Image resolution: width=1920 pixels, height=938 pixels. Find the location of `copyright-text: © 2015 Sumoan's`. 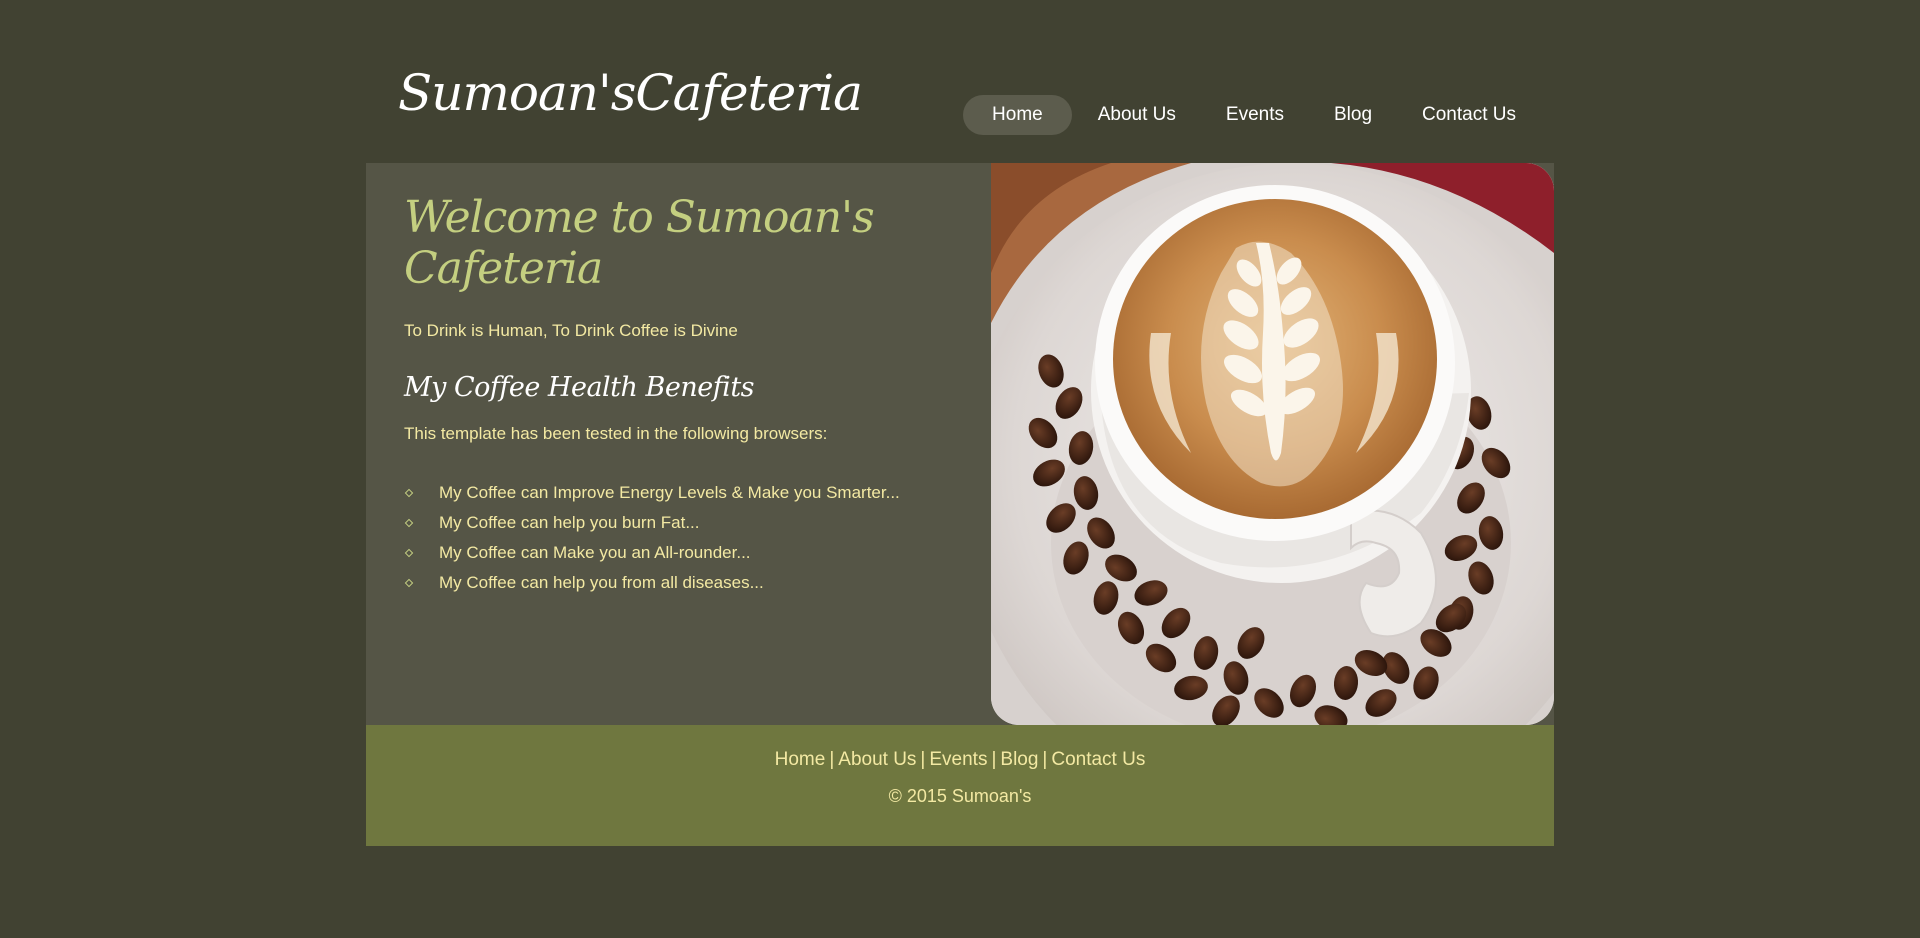

copyright-text: © 2015 Sumoan's is located at coordinates (960, 796).